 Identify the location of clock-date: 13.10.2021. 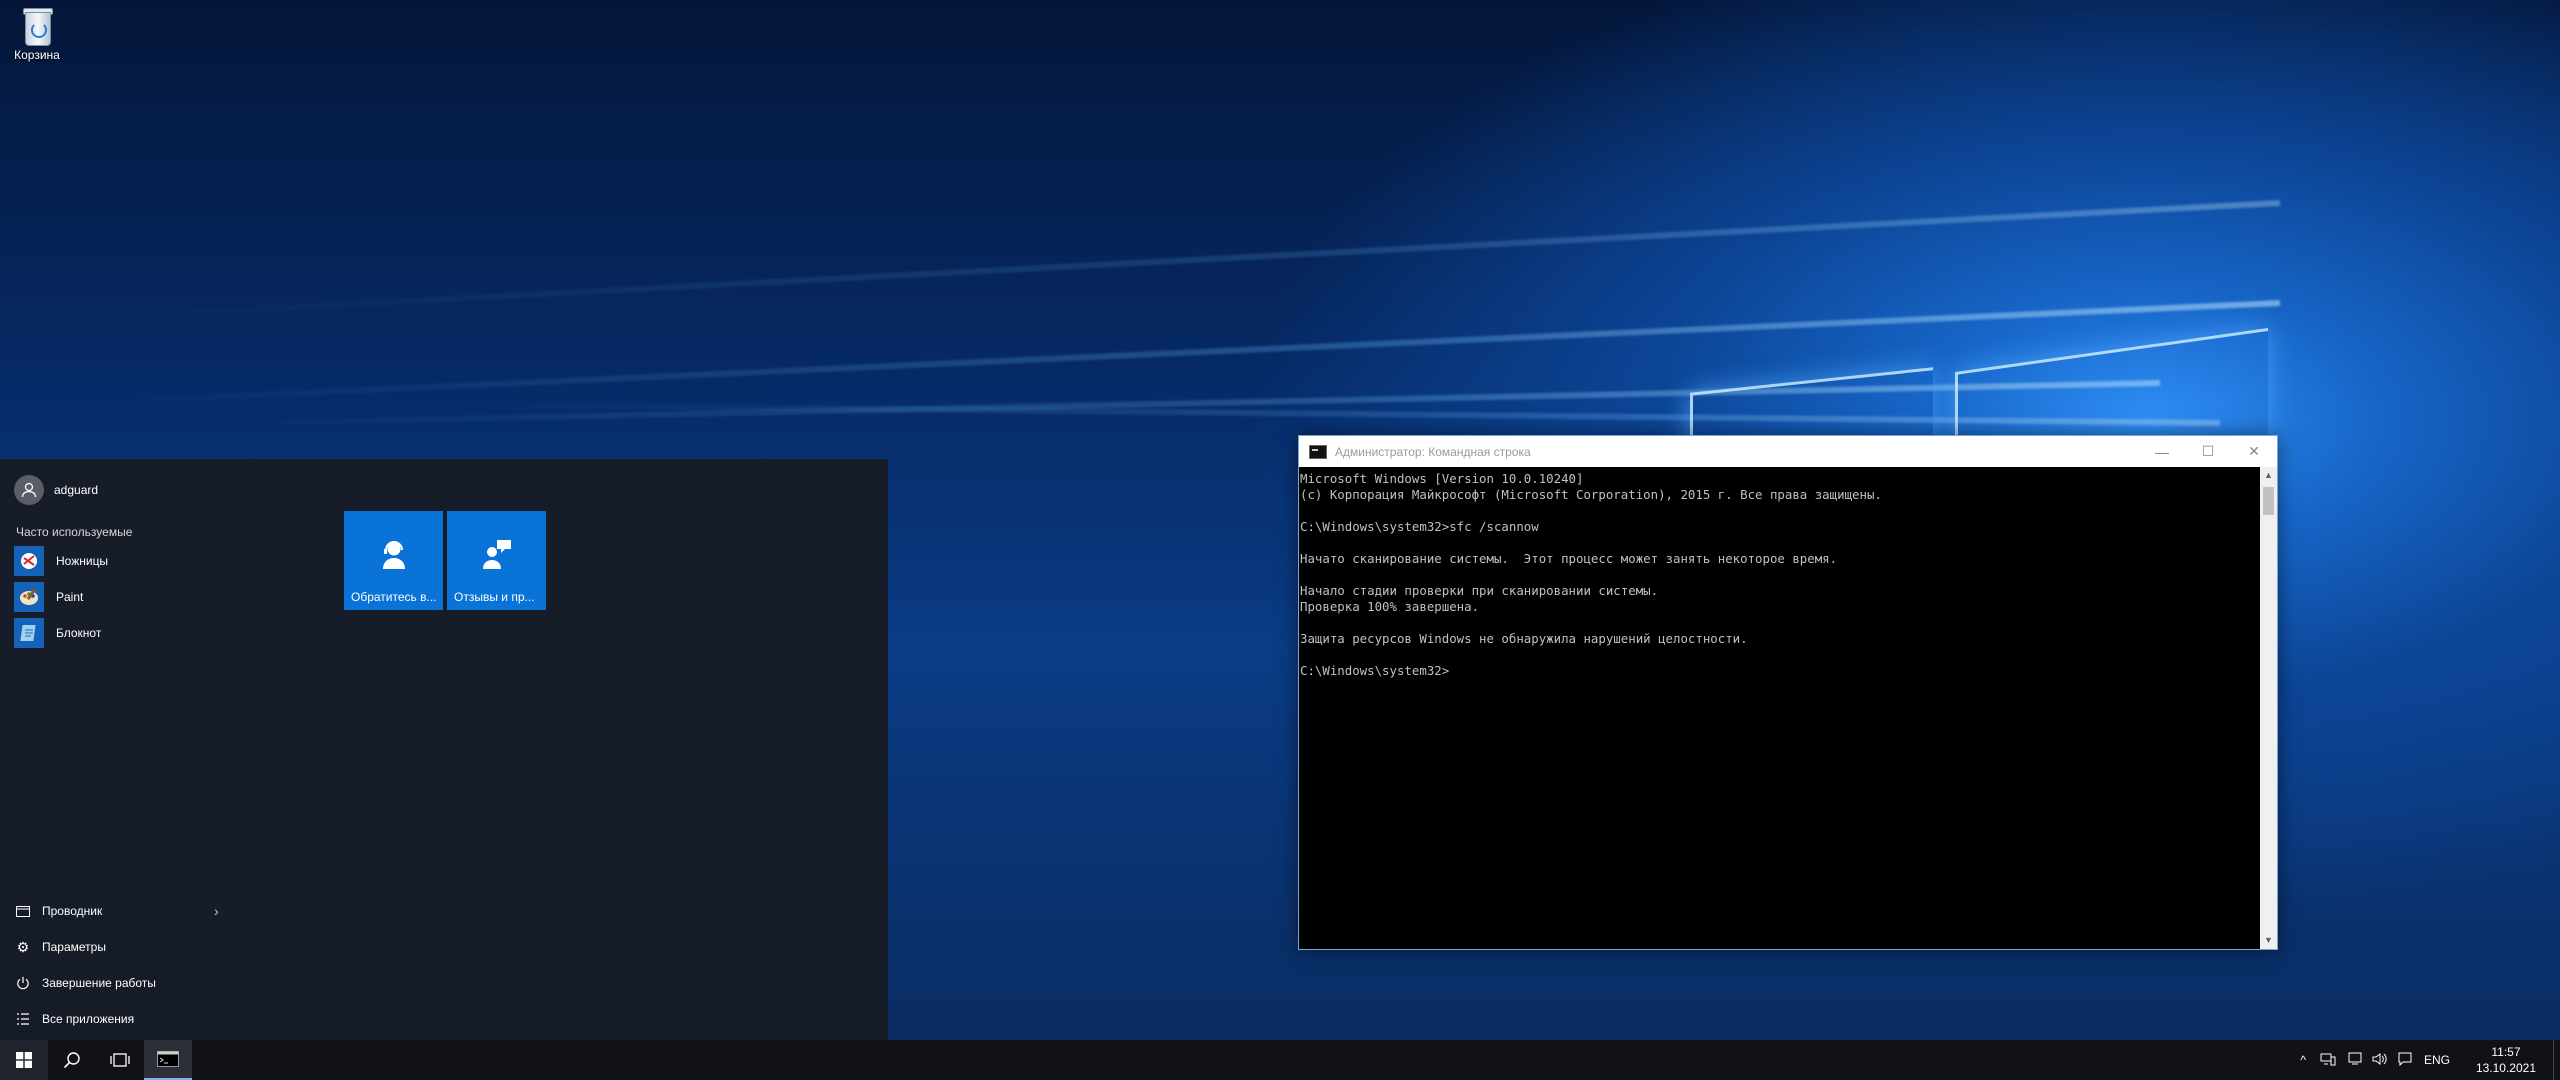
(2505, 1068).